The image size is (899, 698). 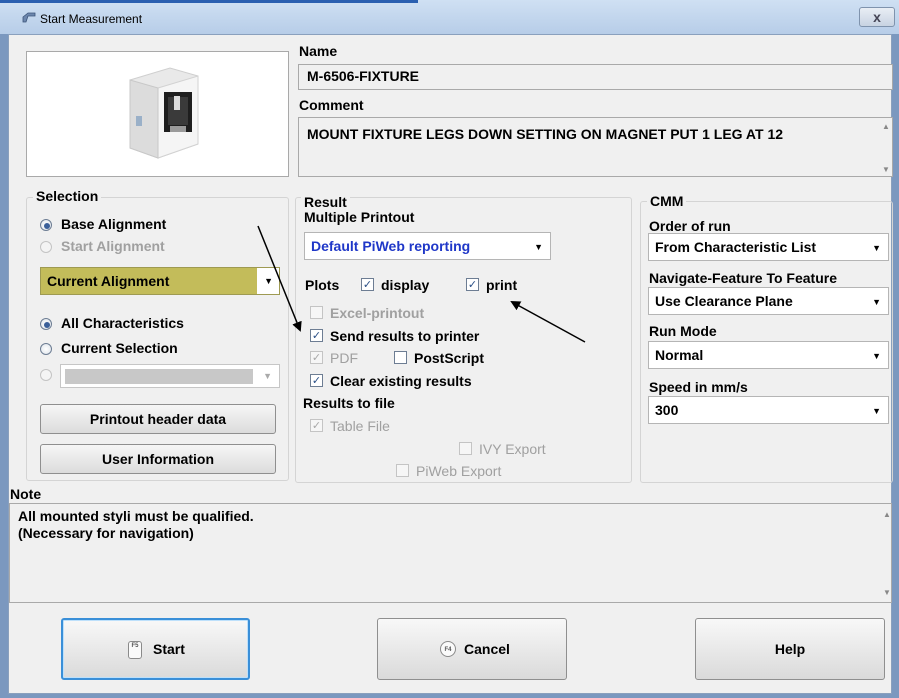 What do you see at coordinates (29, 17) in the screenshot?
I see `app-icon` at bounding box center [29, 17].